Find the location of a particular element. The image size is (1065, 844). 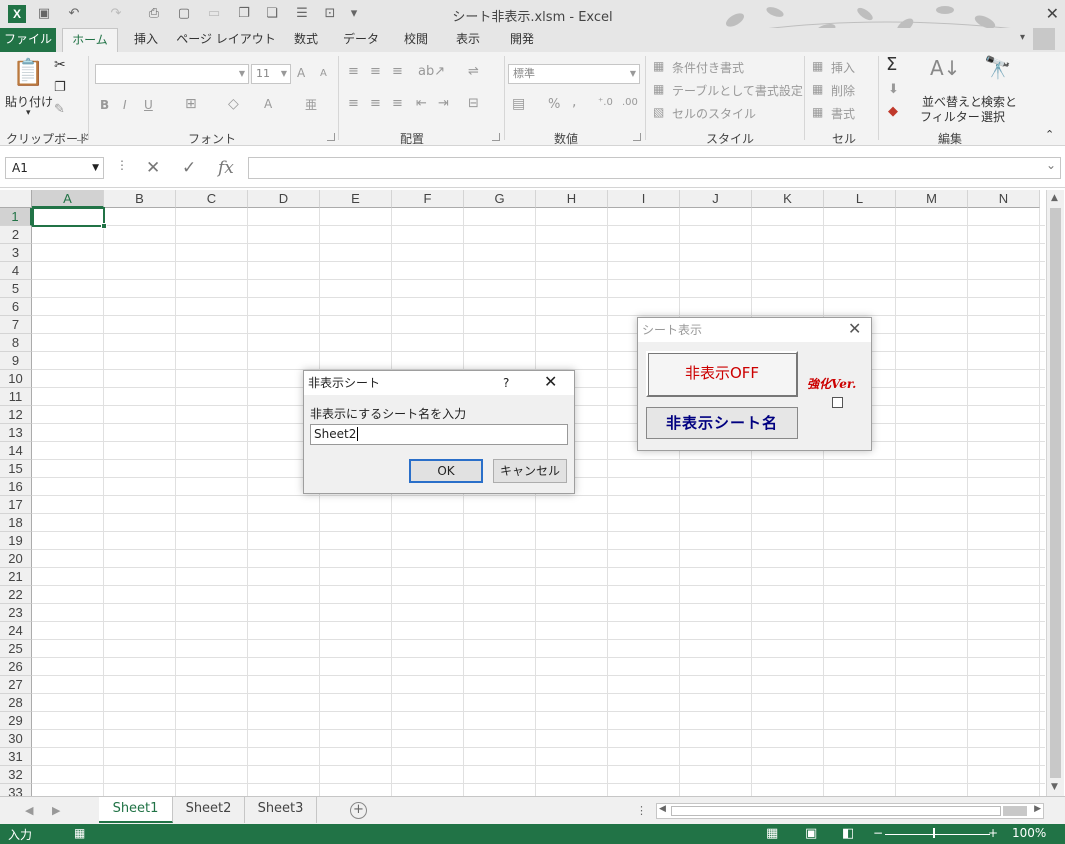

zoom-in-icon: + is located at coordinates (993, 833).